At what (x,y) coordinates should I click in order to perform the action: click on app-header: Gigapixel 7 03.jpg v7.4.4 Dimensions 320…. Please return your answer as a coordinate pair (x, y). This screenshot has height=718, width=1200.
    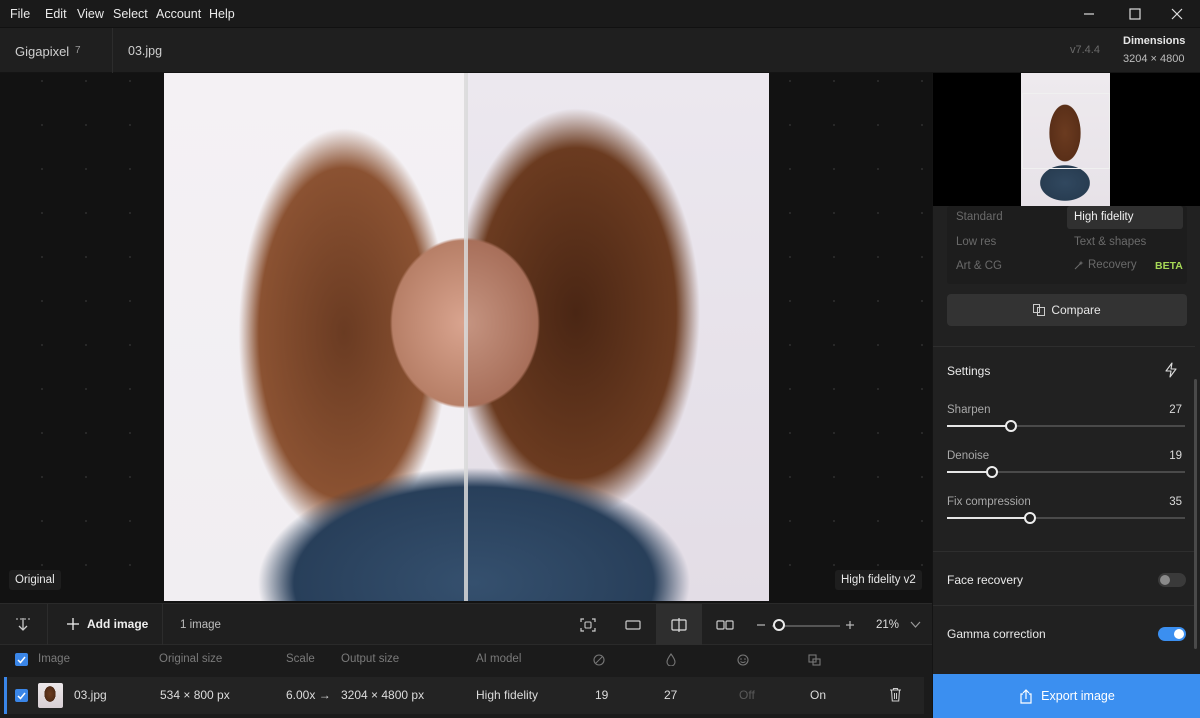
    Looking at the image, I should click on (600, 50).